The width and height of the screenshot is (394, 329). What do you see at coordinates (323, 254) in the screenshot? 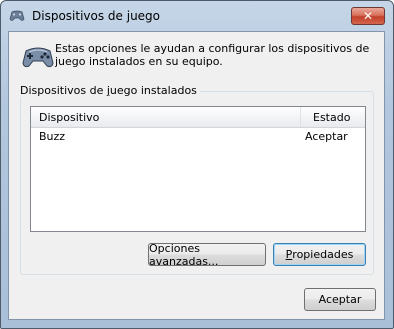
I see `properties-label: ropiedades` at bounding box center [323, 254].